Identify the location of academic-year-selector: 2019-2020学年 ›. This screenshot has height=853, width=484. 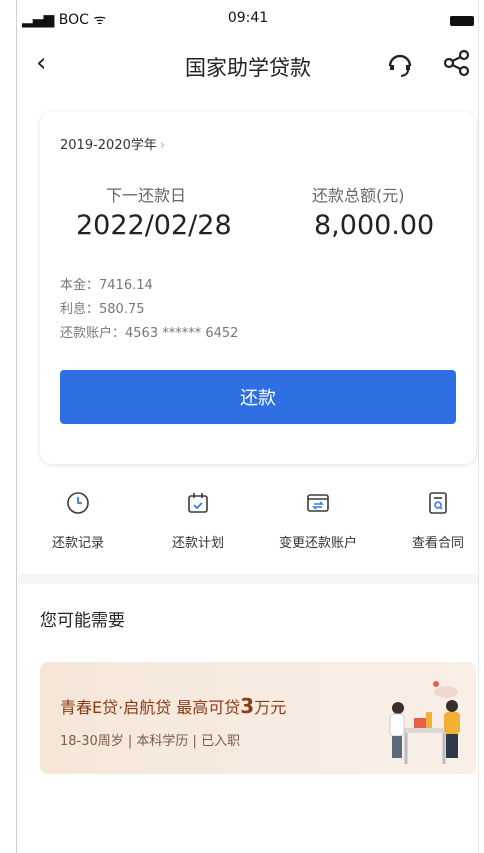
(112, 143).